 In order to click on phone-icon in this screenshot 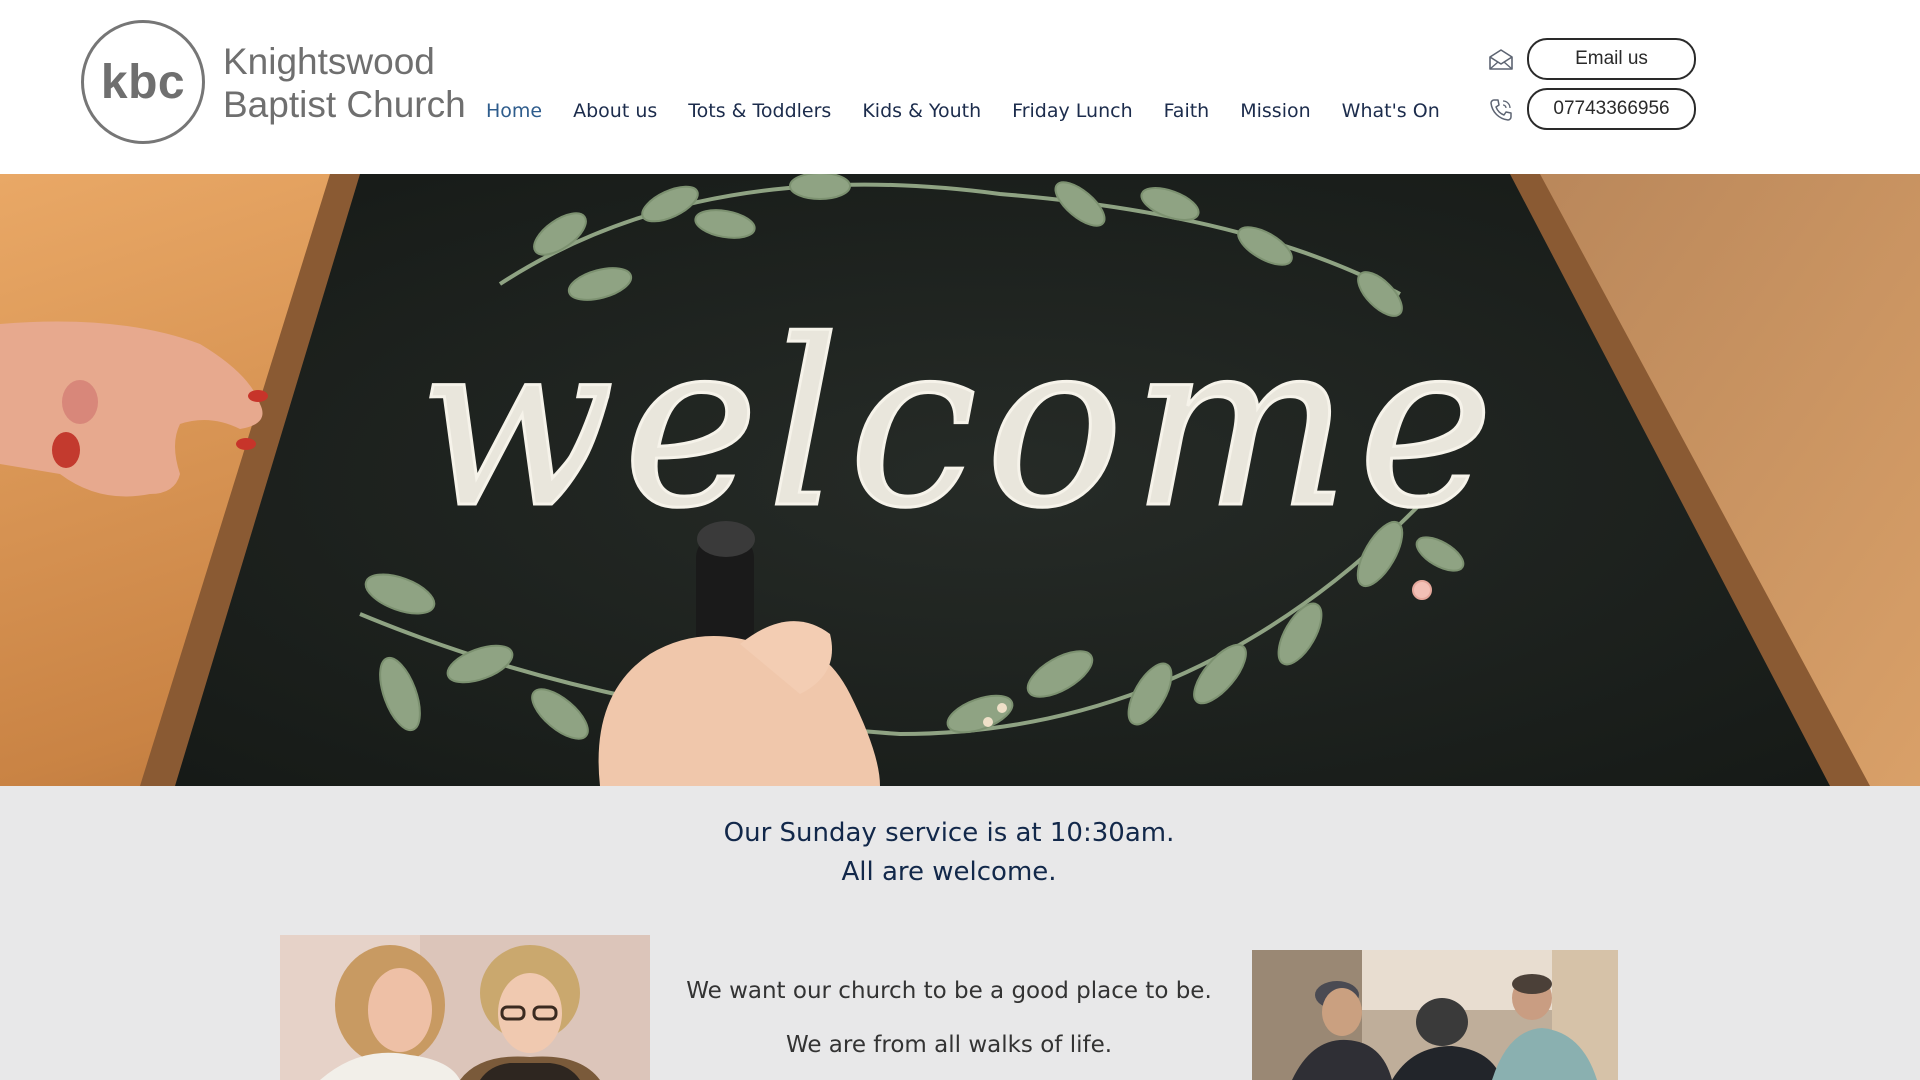, I will do `click(1501, 110)`.